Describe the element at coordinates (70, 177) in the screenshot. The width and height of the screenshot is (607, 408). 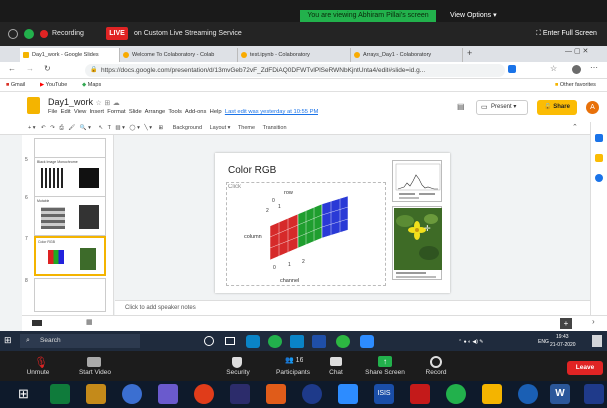
I see `slide-thumb-5: Black Image Monochrome` at that location.